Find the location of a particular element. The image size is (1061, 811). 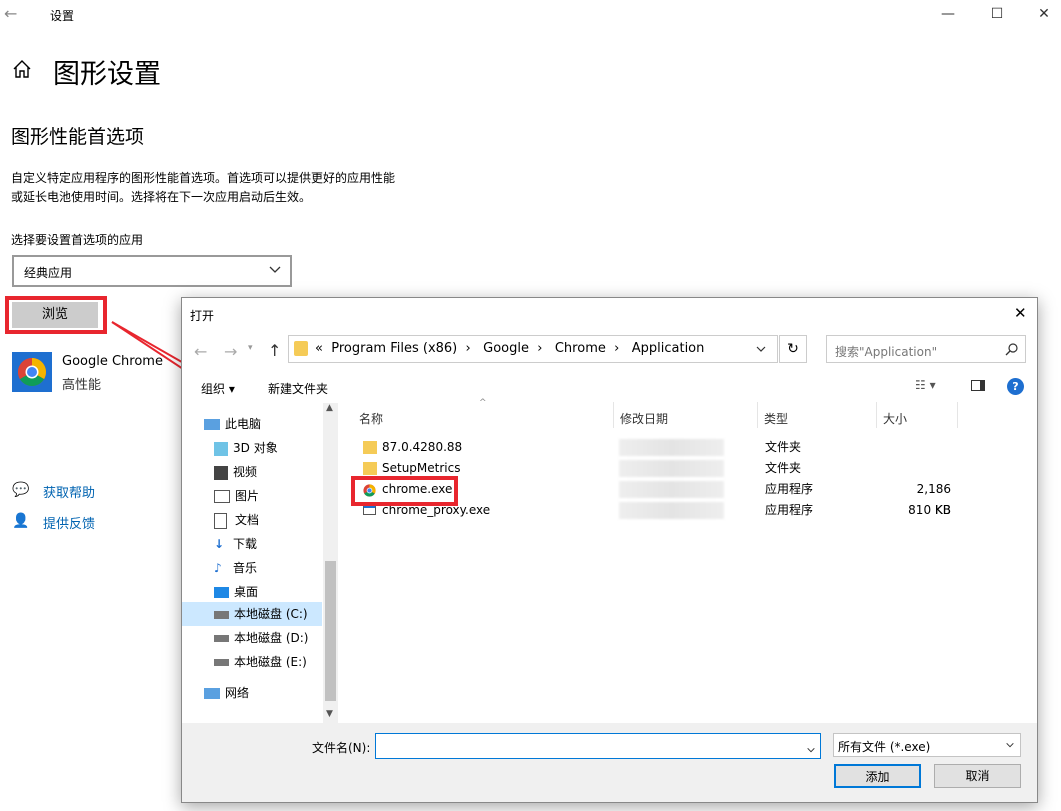

tree-documents: 文档 is located at coordinates (236, 520).